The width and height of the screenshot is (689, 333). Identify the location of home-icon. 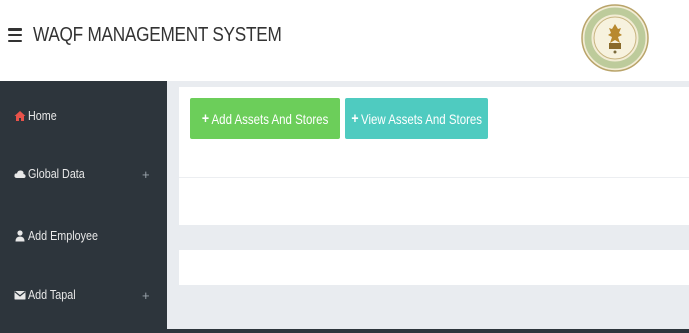
(20, 116).